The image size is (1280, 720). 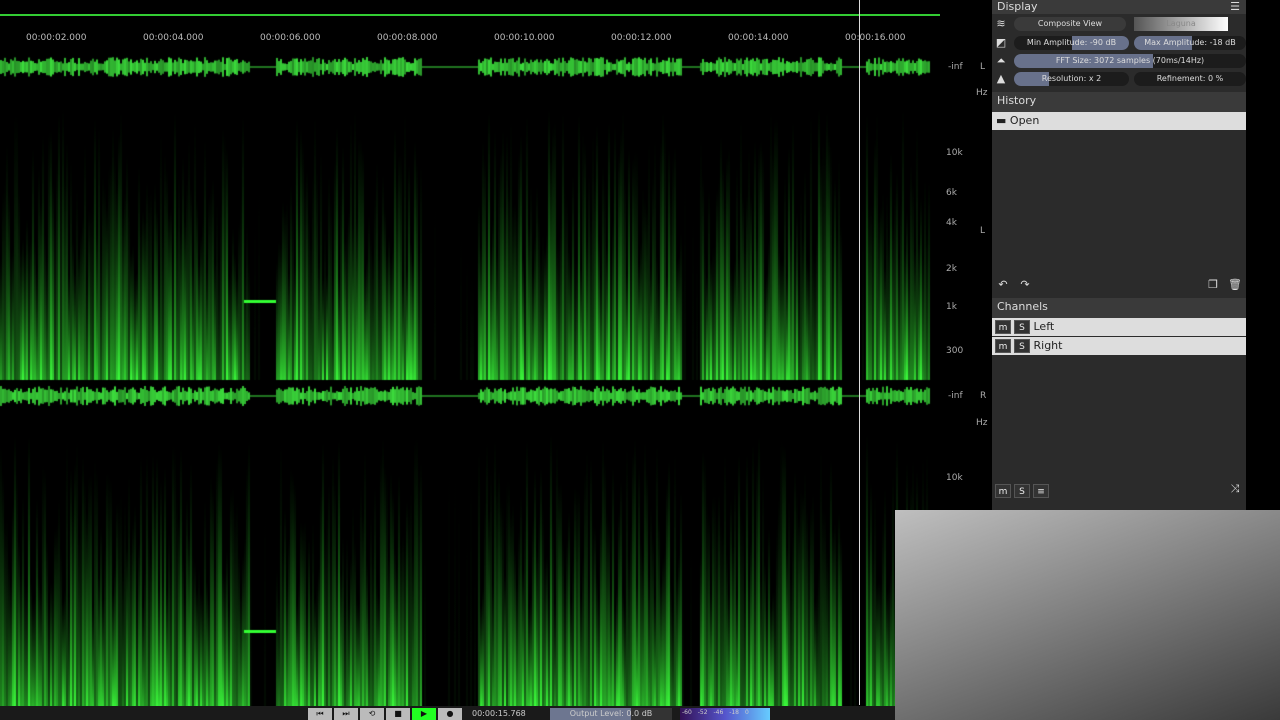 What do you see at coordinates (320, 714) in the screenshot?
I see `skip-back-button: ⏮` at bounding box center [320, 714].